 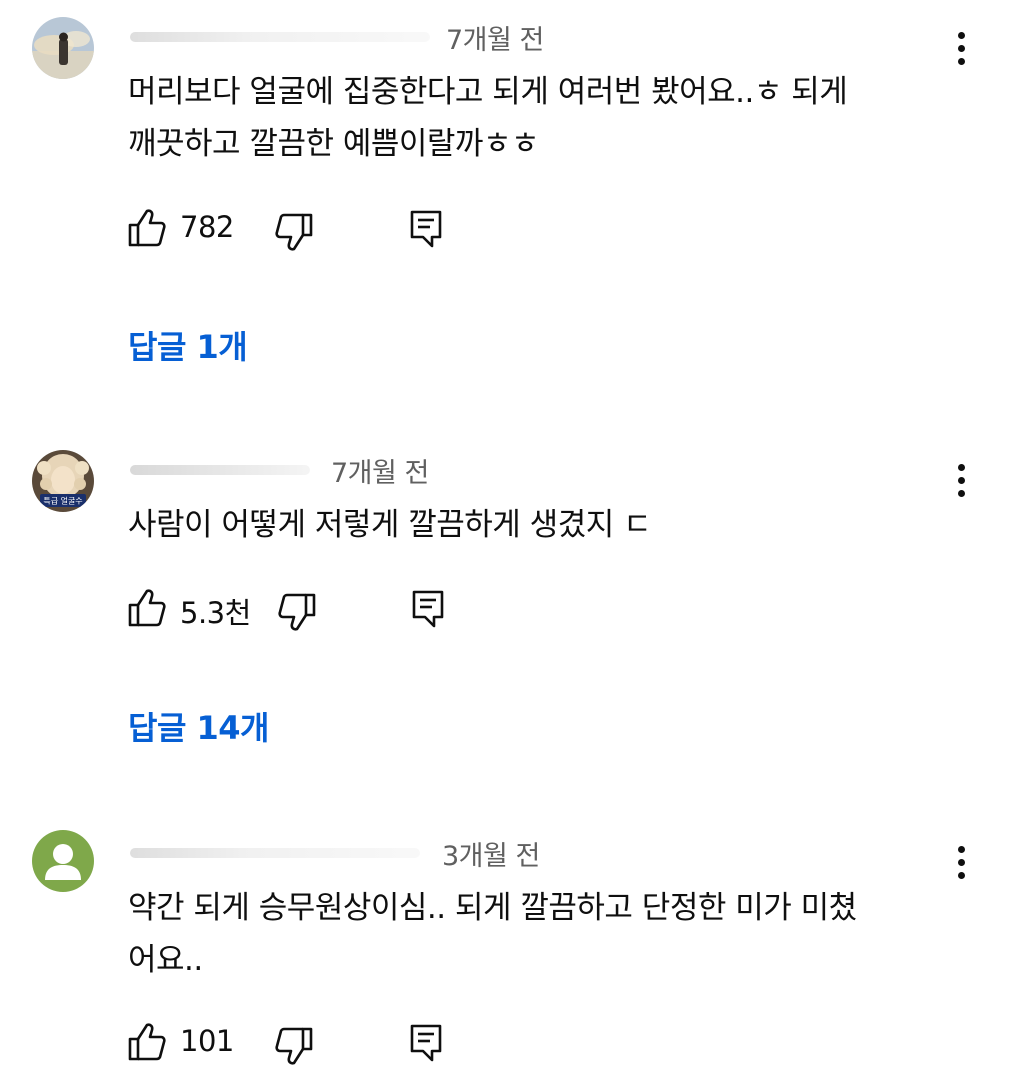 I want to click on comment-text: 약간 되게 승무원상이심.. 되게 깔끔하고 단정한 미가 미쳤 어요.., so click(x=492, y=934).